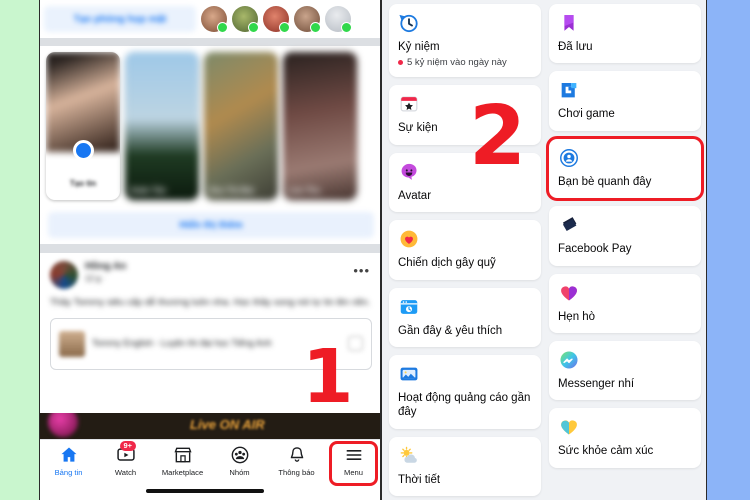 This screenshot has width=750, height=500. What do you see at coordinates (320, 126) in the screenshot?
I see `story-card: Lưu Thu` at bounding box center [320, 126].